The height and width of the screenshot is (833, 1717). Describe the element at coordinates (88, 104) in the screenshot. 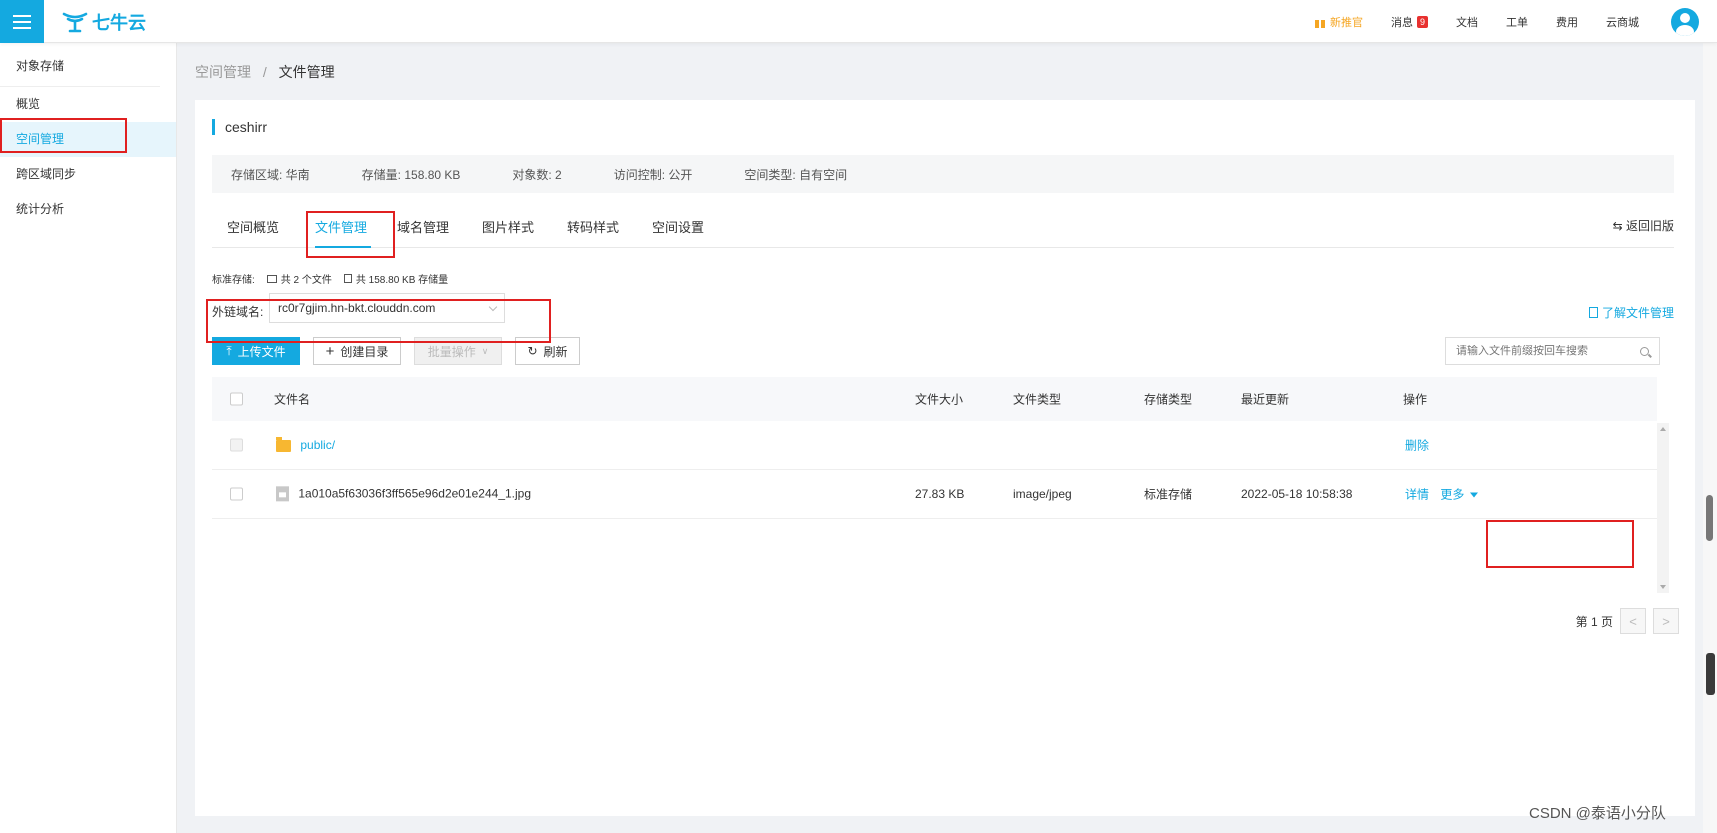

I see `sidebar-item-overview: 概览` at that location.